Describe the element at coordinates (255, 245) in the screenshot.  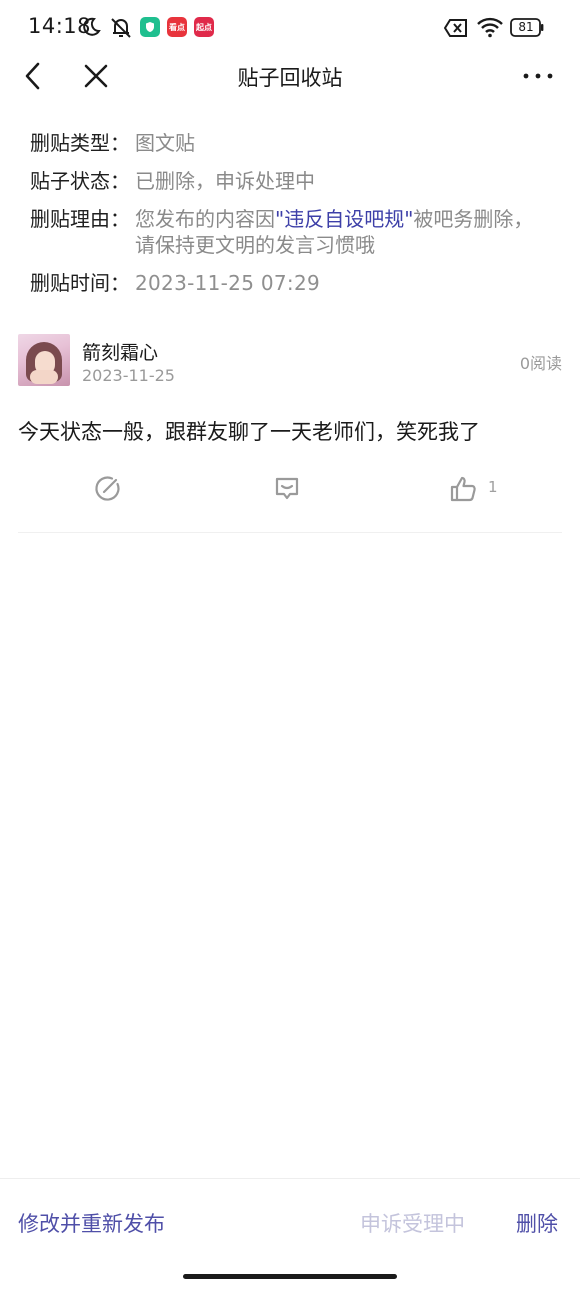
I see `reason-line2: 请保持更文明的发言习惯哦` at that location.